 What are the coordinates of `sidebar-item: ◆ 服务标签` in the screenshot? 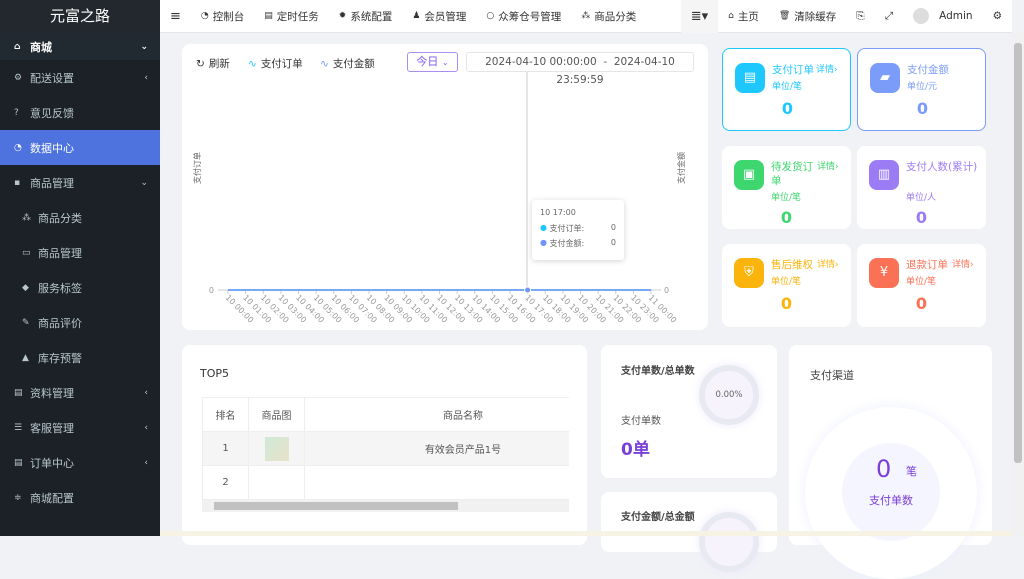 It's located at (80, 287).